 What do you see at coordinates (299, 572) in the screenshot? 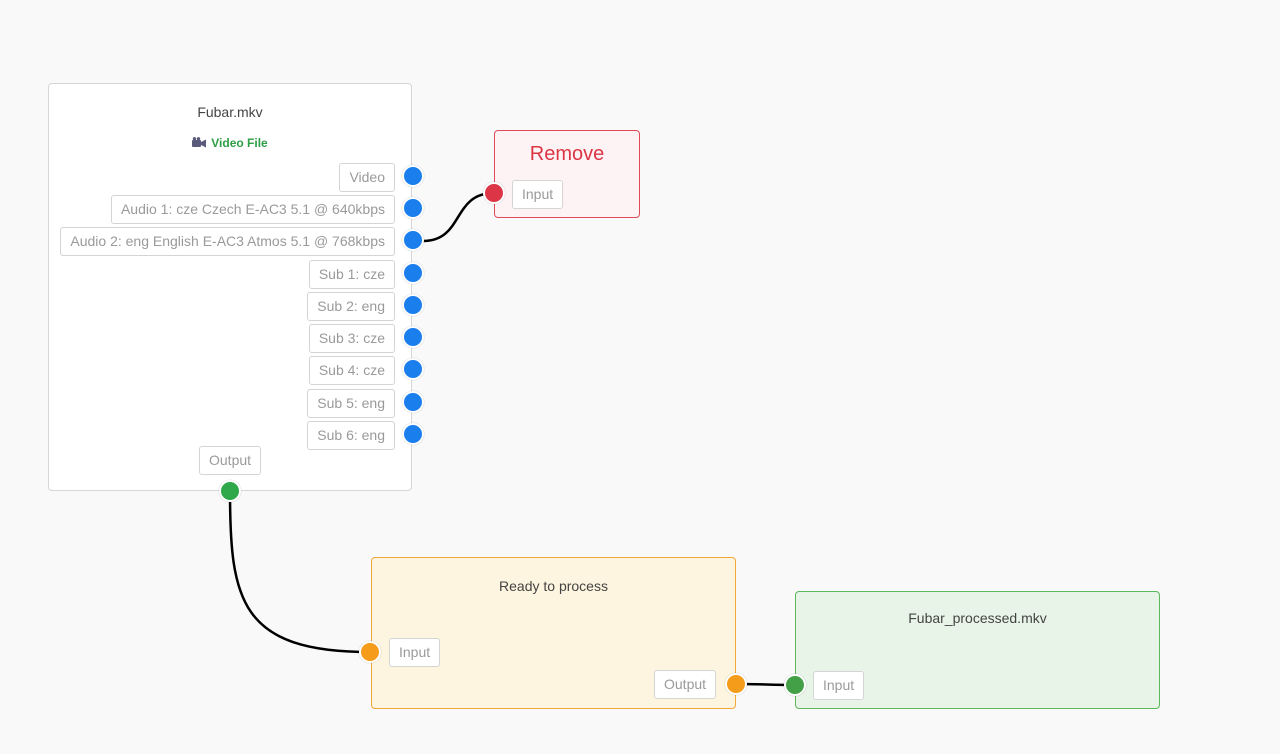
I see `edge-source-output-to-process-input` at bounding box center [299, 572].